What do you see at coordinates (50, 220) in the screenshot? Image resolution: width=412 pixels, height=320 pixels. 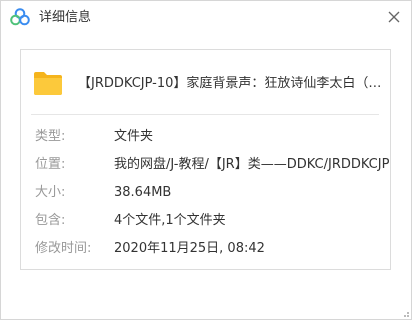 I see `detail-label: 包含:` at bounding box center [50, 220].